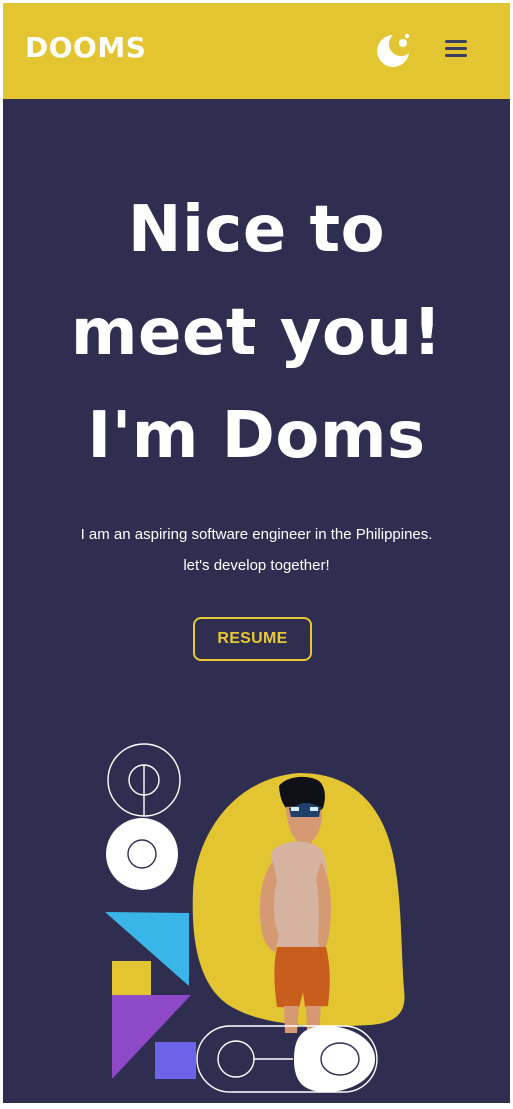 Image resolution: width=513 pixels, height=1109 pixels. What do you see at coordinates (175, 1060) in the screenshot?
I see `violet-square` at bounding box center [175, 1060].